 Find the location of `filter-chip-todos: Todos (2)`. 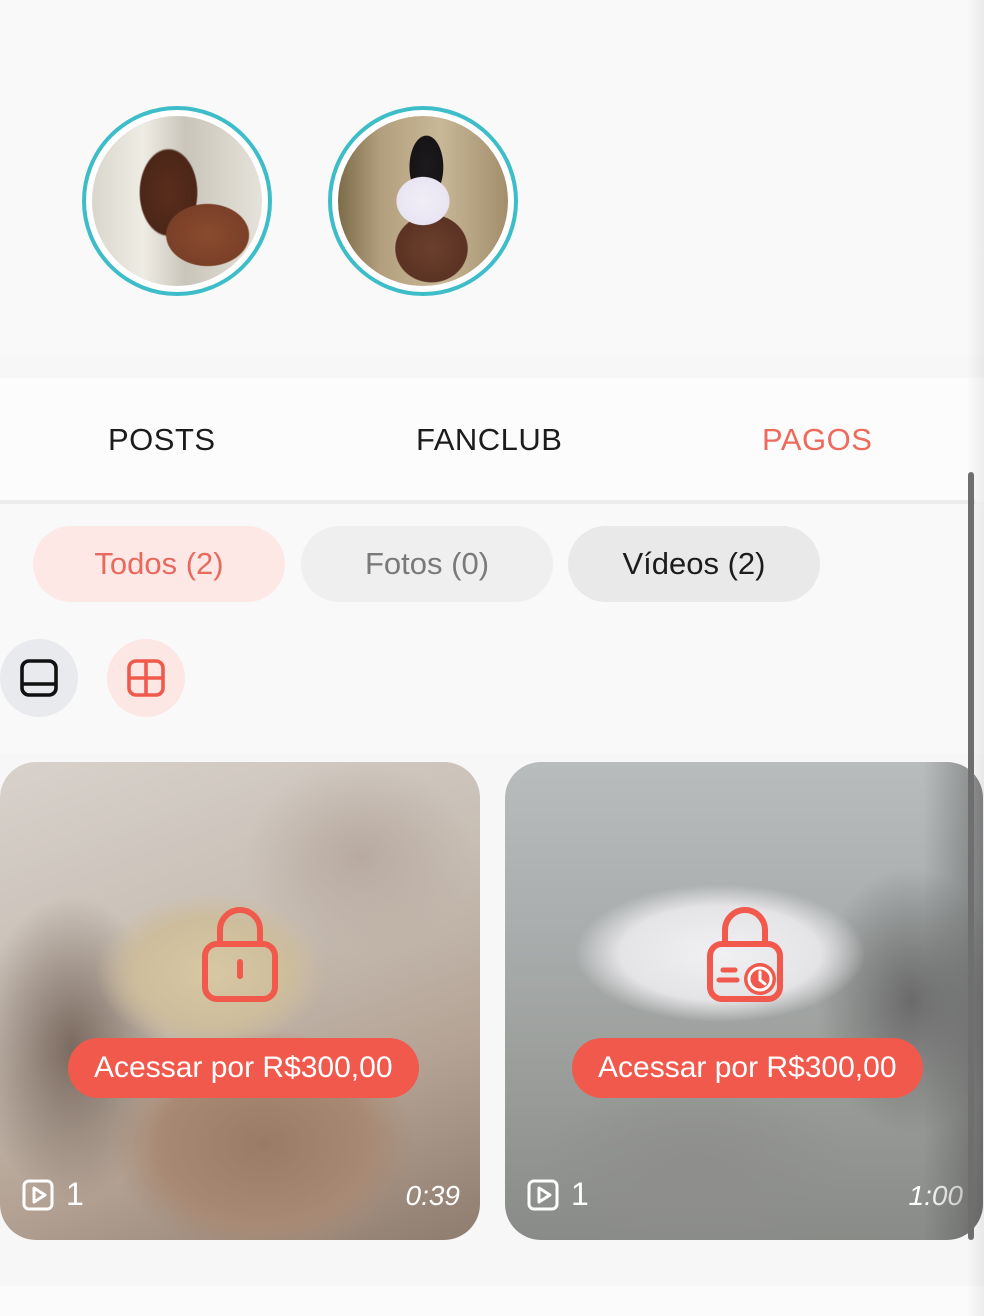

filter-chip-todos: Todos (2) is located at coordinates (159, 564).